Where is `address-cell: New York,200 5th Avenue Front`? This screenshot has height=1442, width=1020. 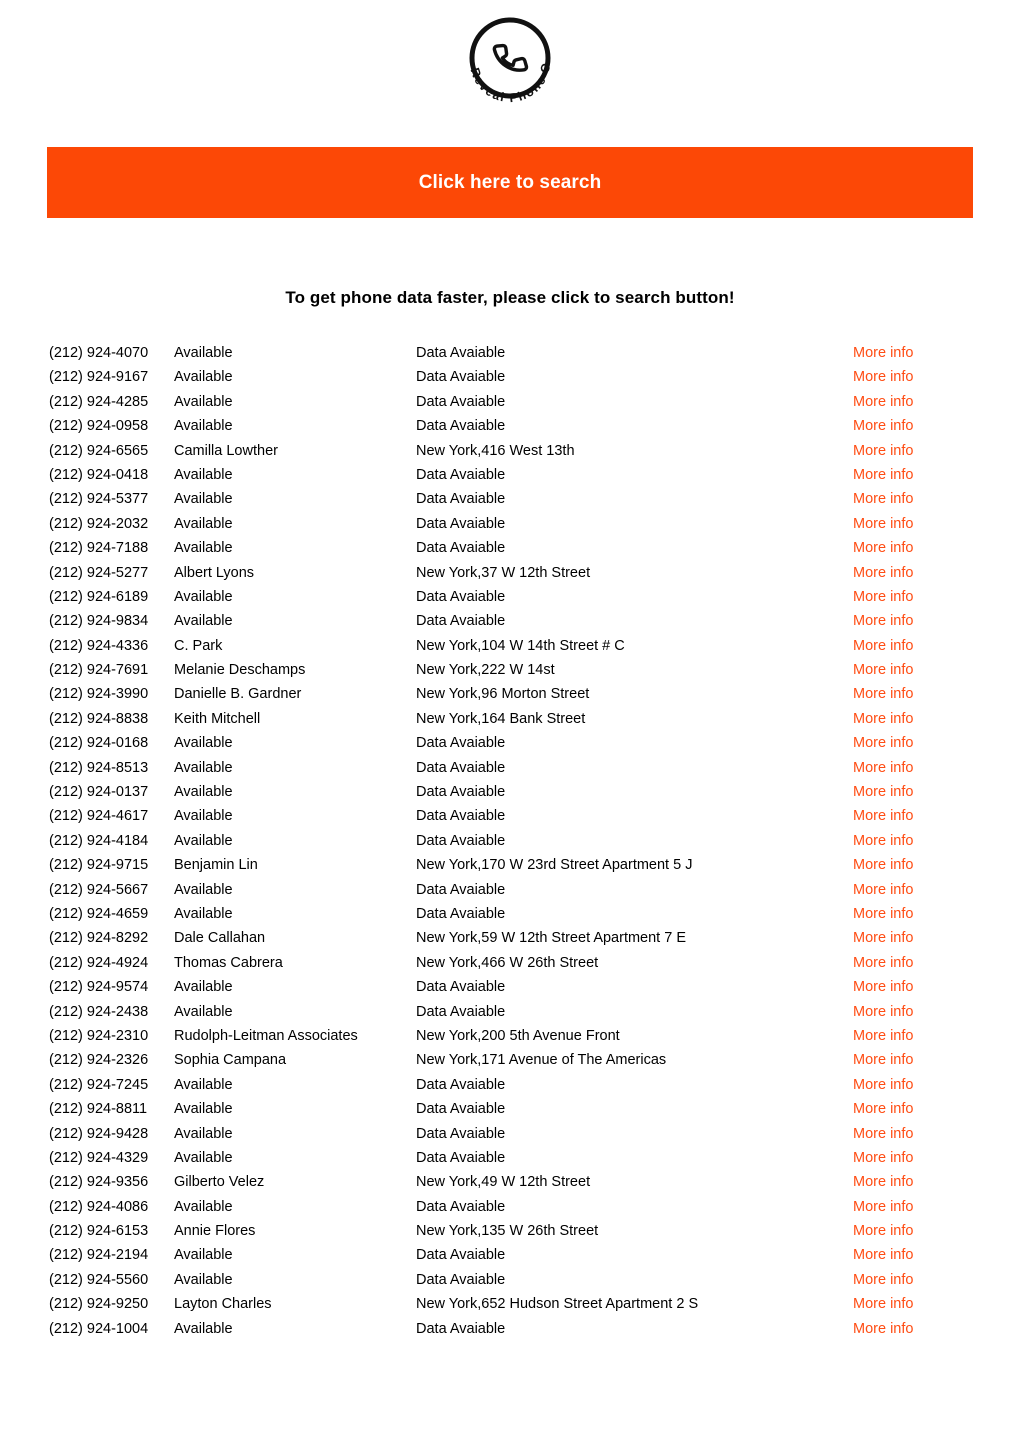
address-cell: New York,200 5th Avenue Front is located at coordinates (518, 1035).